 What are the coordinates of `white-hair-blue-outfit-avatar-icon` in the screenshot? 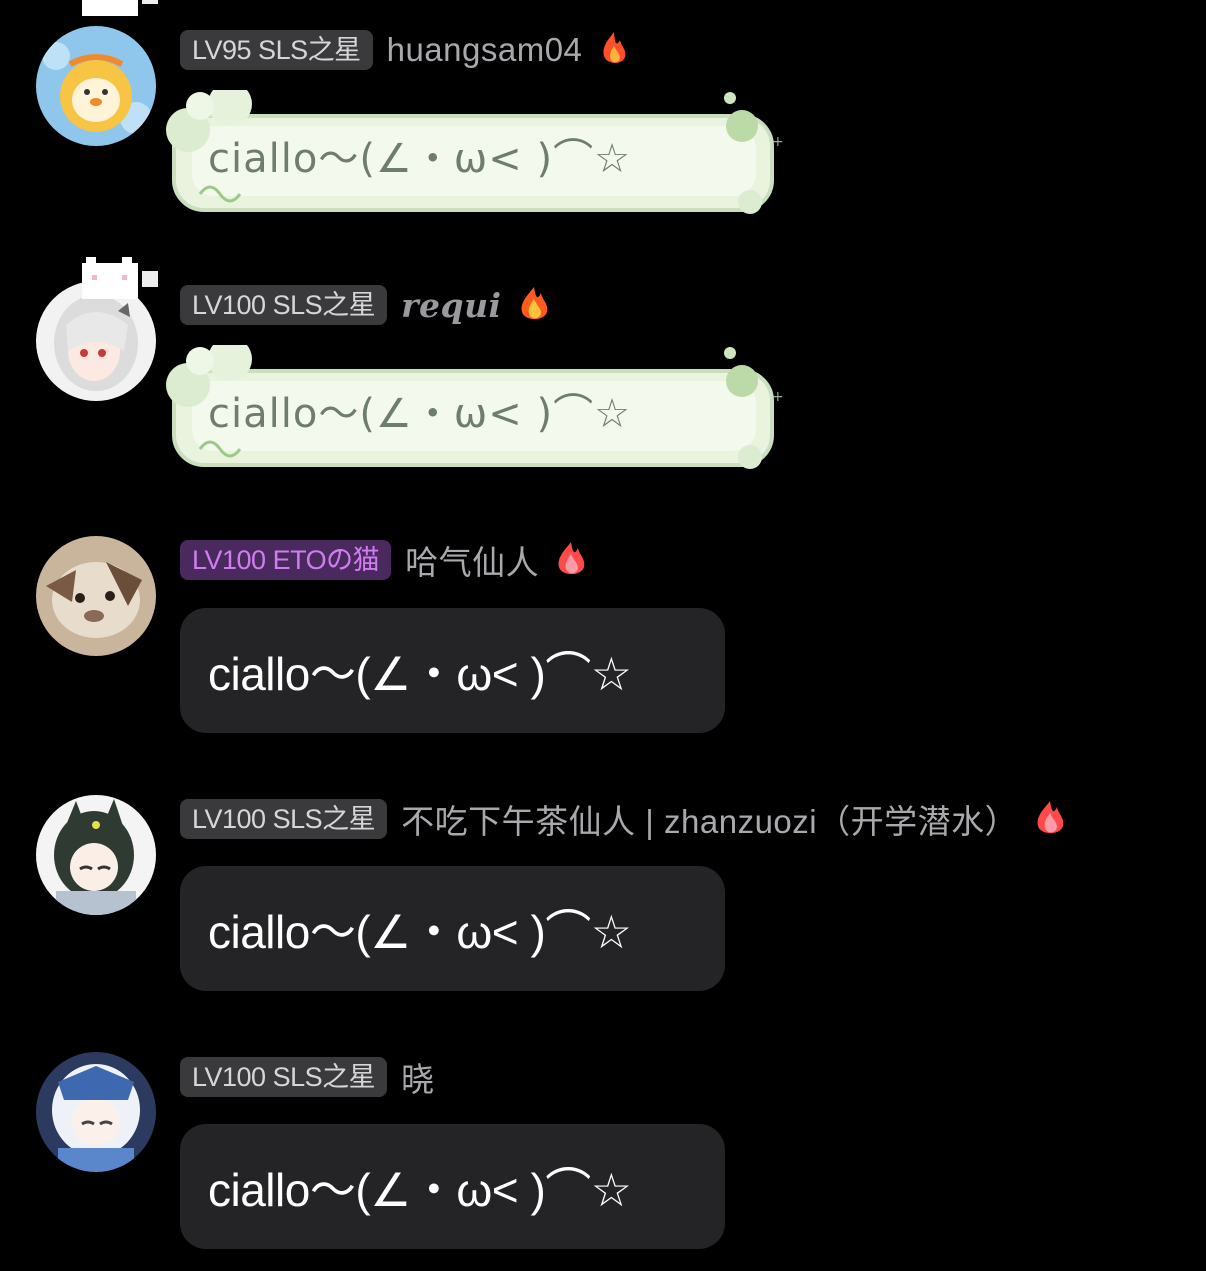 It's located at (96, 1112).